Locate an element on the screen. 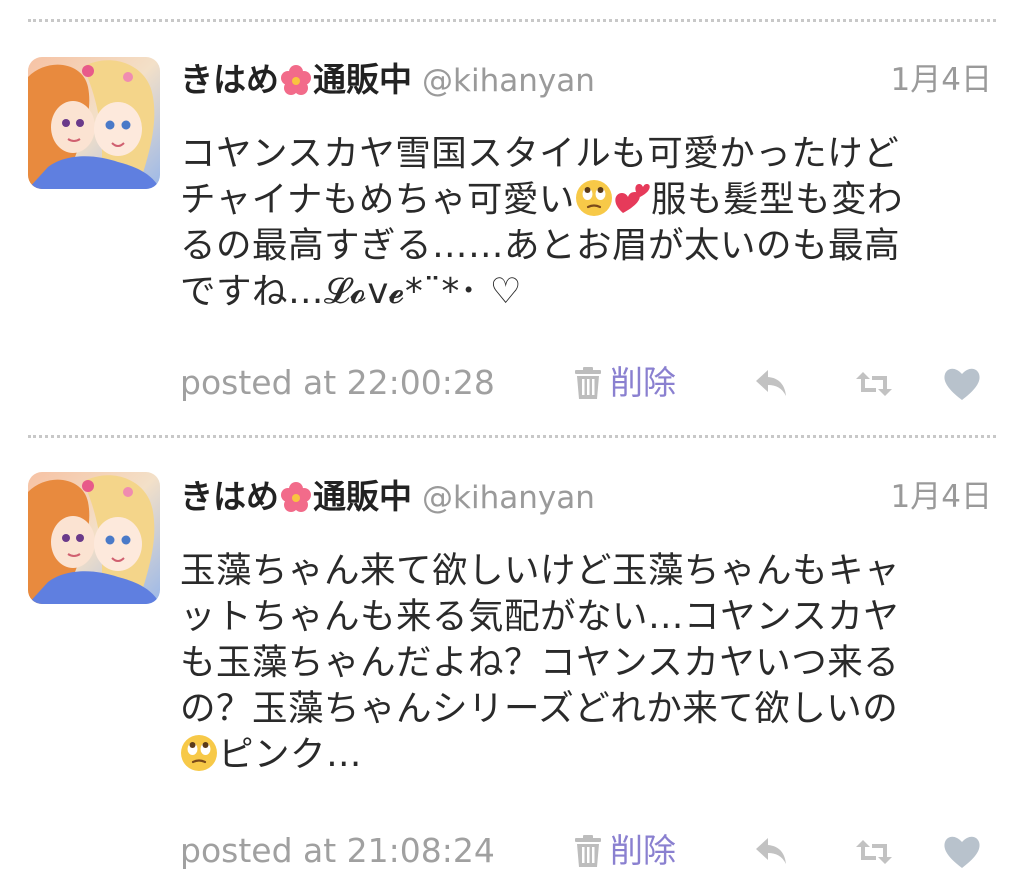  tweet-text-line: ットちゃんも来る気配がない…コヤンスカヤ is located at coordinates (540, 616).